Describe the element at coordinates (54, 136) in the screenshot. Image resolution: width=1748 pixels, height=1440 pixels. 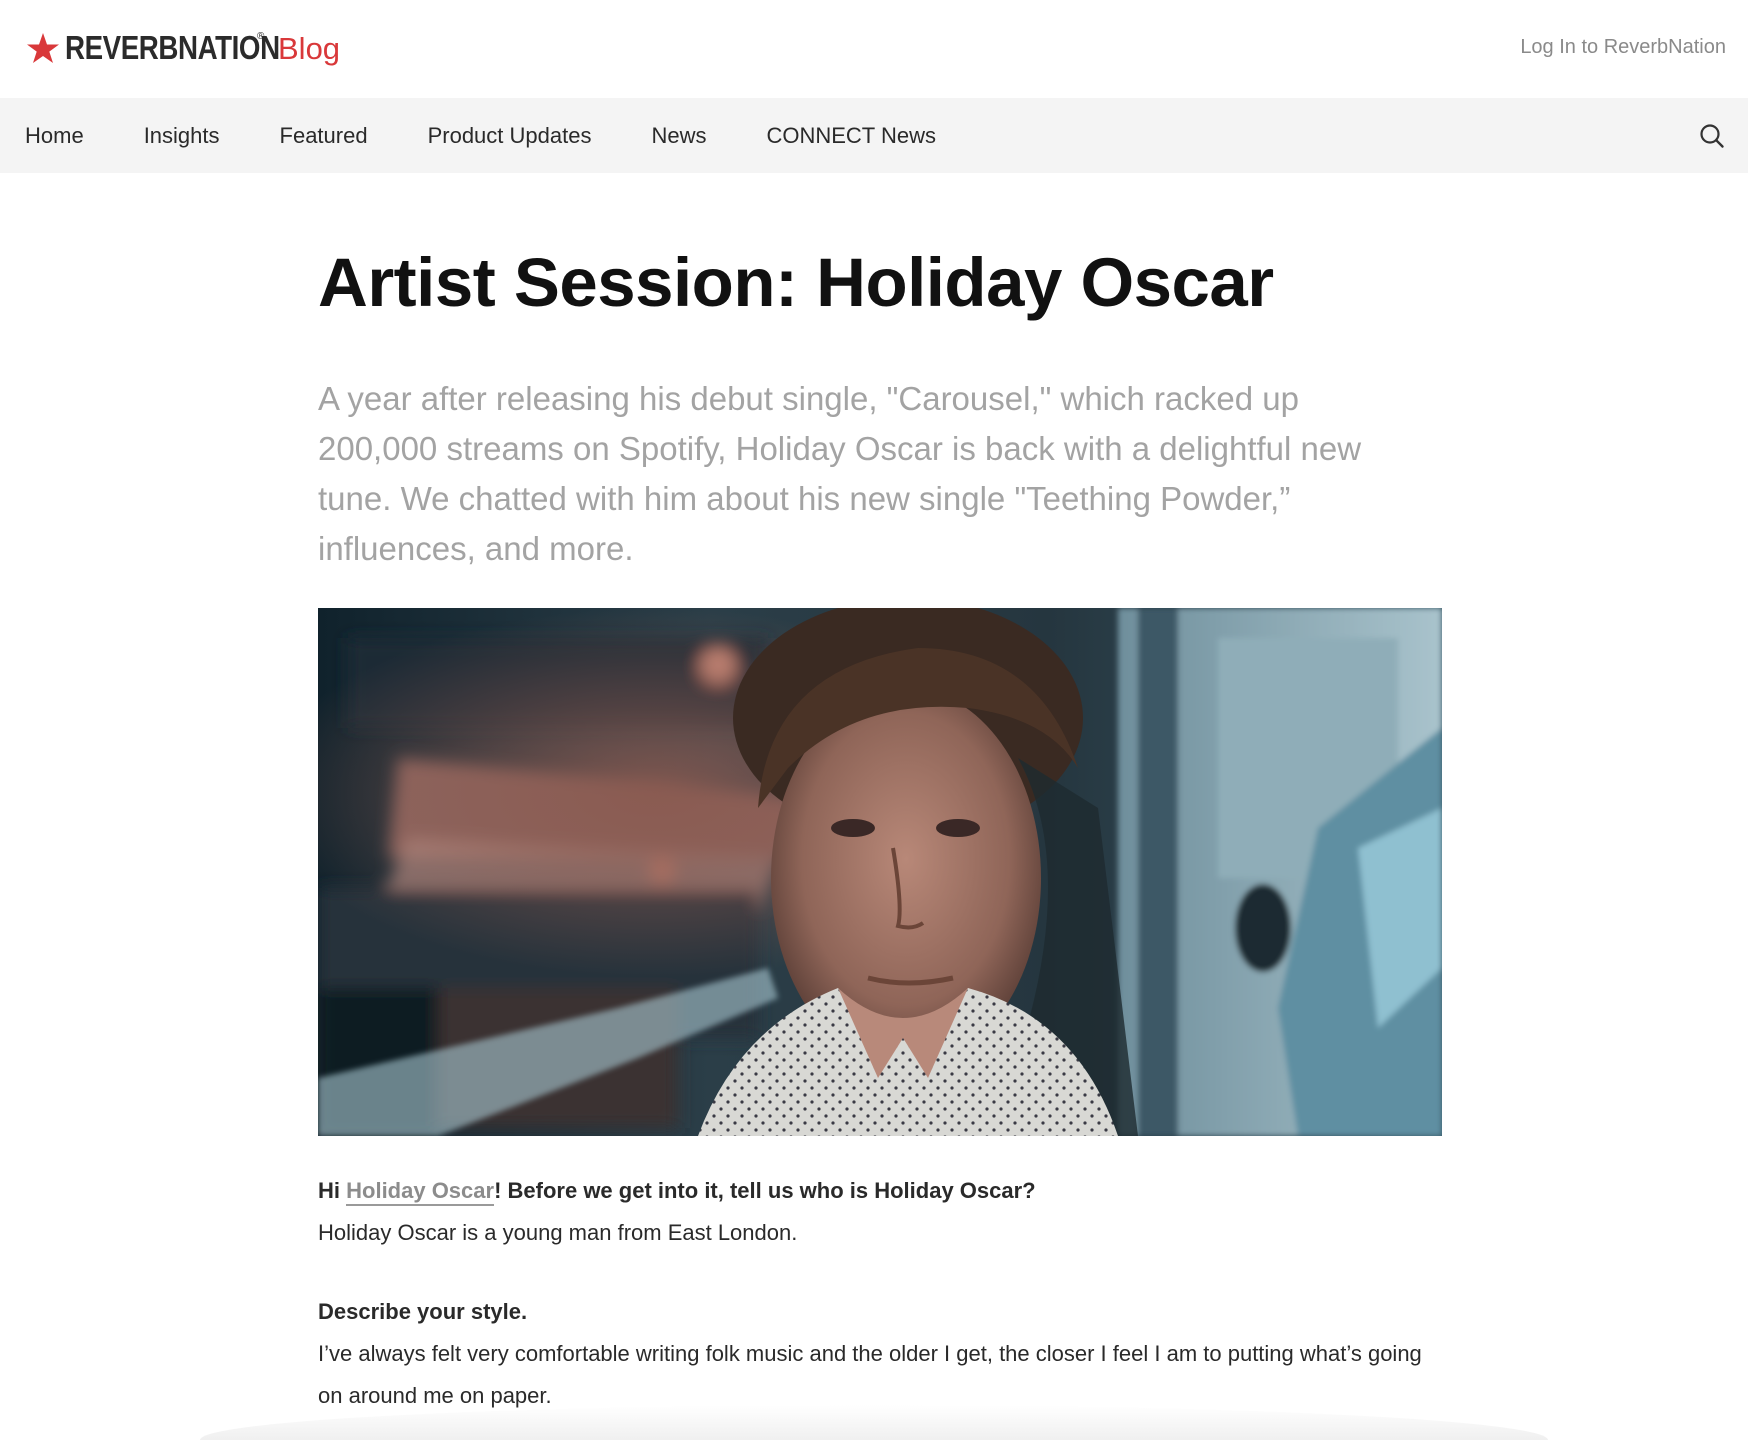
I see `nav-item-home: Home` at that location.